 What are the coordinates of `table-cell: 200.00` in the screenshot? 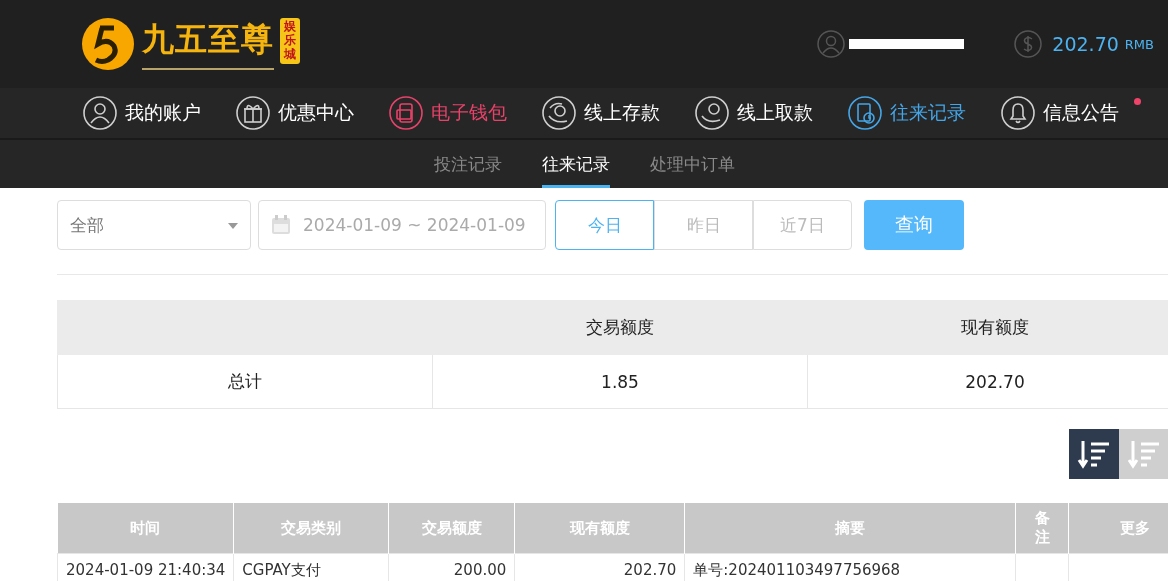 It's located at (451, 567).